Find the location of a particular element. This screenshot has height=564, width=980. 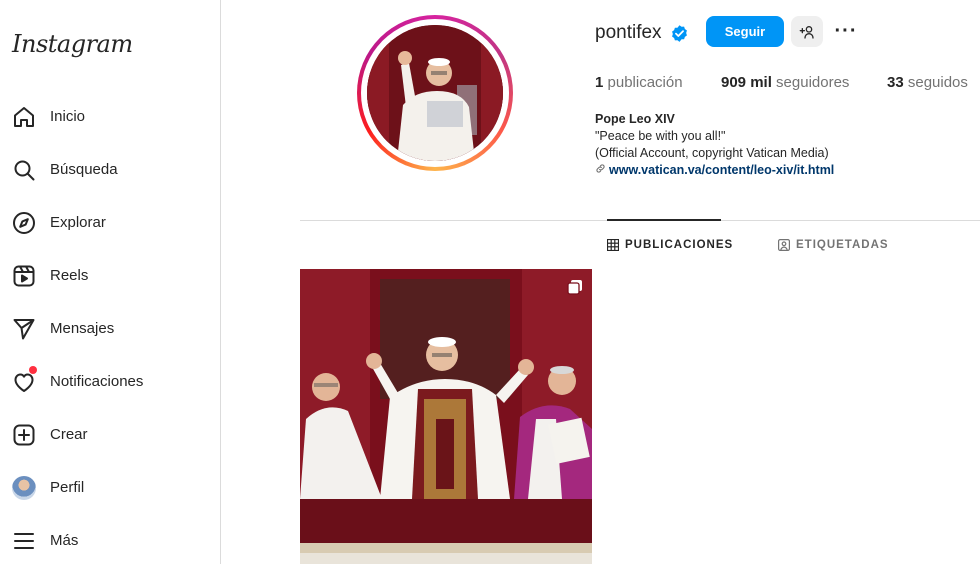

sidebar-item-label: Búsqueda is located at coordinates (84, 169).